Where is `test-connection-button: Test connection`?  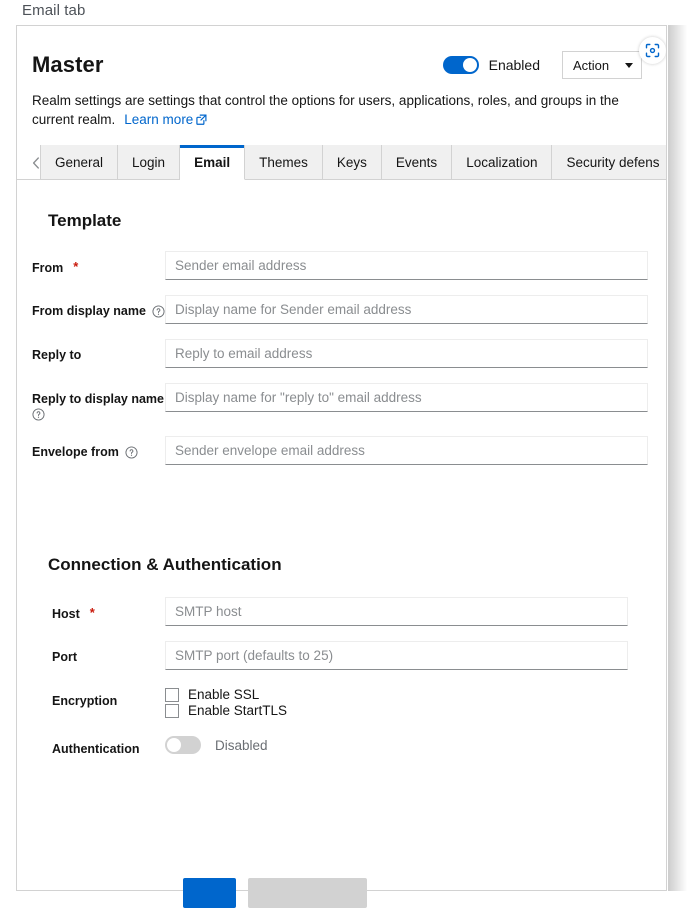 test-connection-button: Test connection is located at coordinates (307, 893).